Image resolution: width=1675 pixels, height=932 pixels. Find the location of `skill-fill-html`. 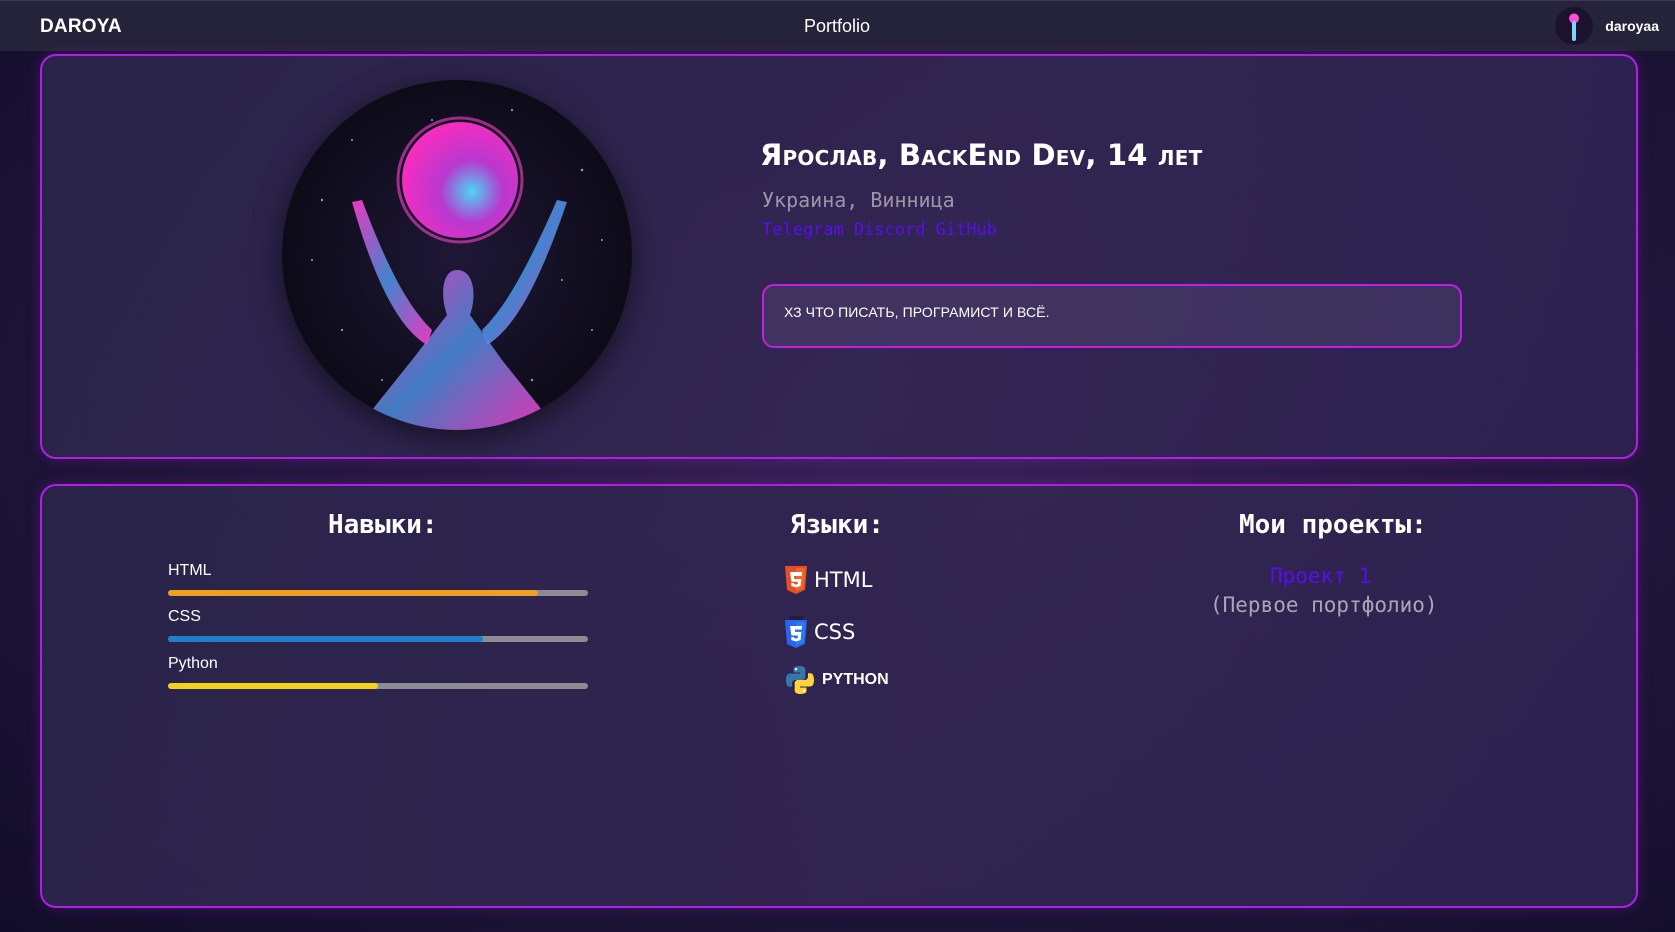

skill-fill-html is located at coordinates (353, 593).